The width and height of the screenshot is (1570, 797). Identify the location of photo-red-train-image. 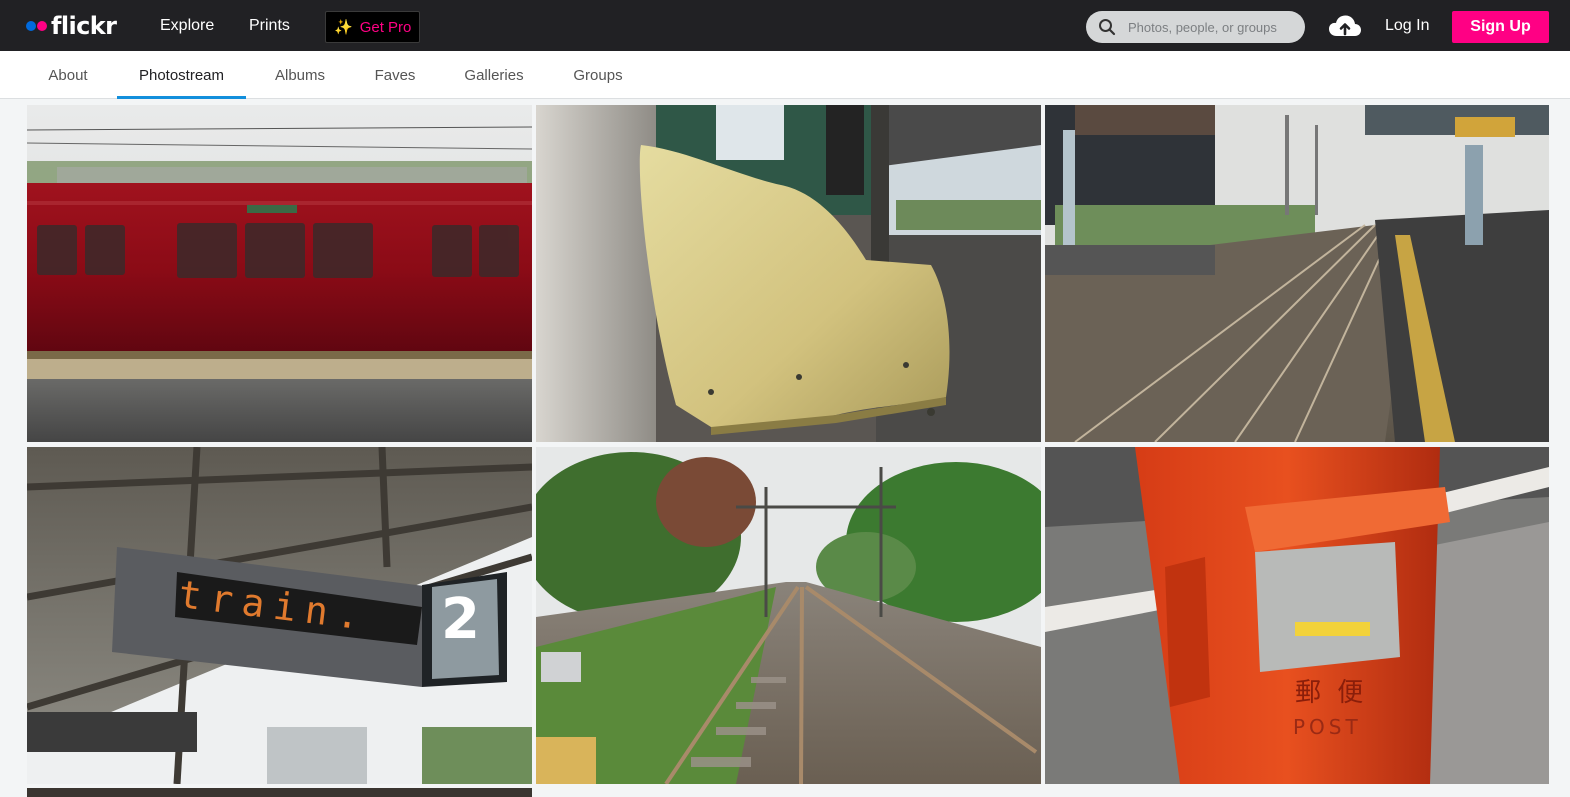
(279, 273).